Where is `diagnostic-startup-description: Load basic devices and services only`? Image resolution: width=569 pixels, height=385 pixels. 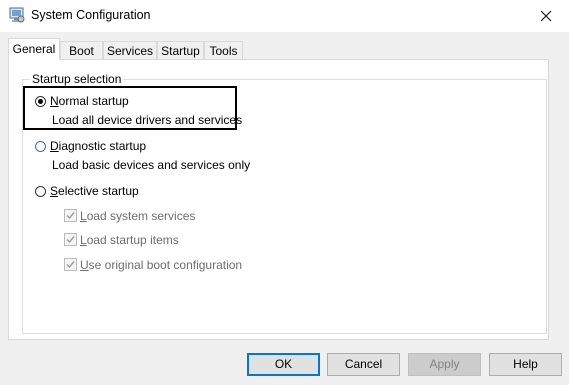 diagnostic-startup-description: Load basic devices and services only is located at coordinates (151, 165).